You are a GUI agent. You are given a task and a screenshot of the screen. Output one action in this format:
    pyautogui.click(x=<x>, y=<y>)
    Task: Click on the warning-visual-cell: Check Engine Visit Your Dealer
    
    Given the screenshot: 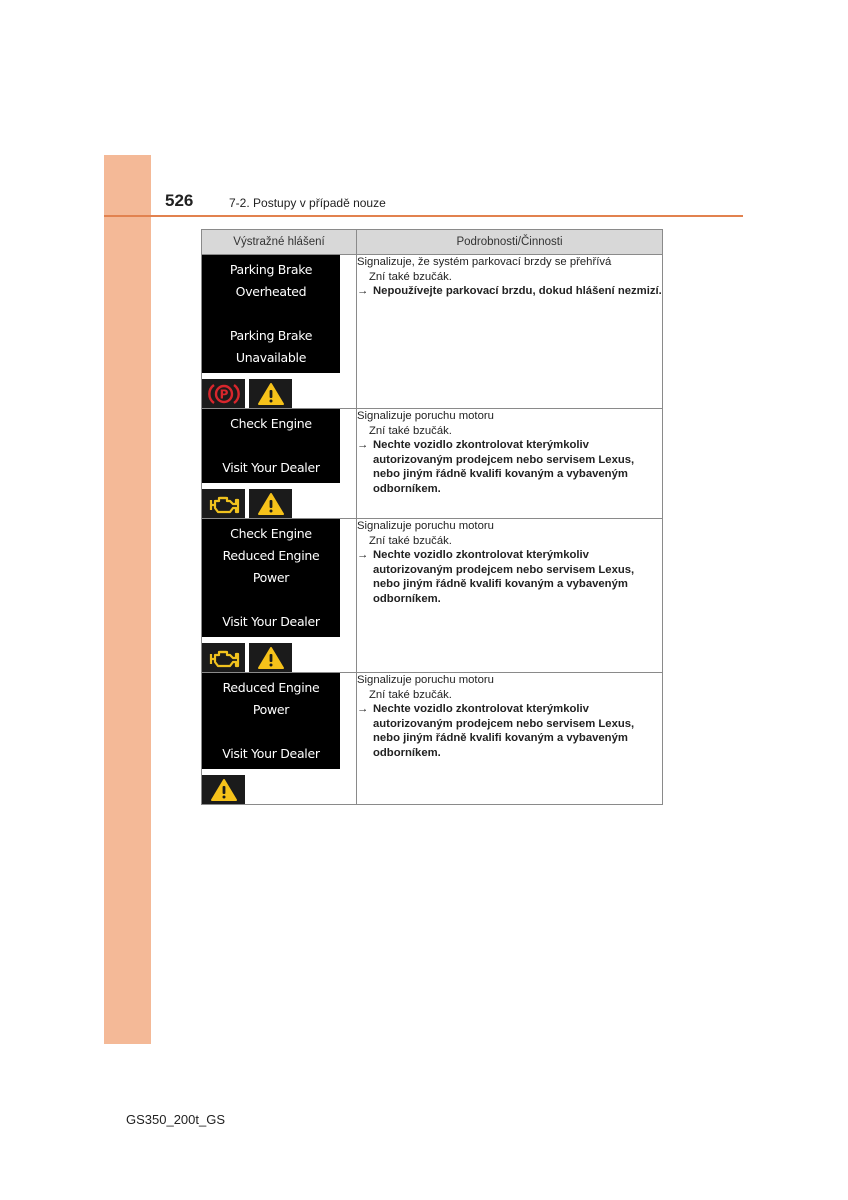 What is the action you would take?
    pyautogui.click(x=279, y=463)
    